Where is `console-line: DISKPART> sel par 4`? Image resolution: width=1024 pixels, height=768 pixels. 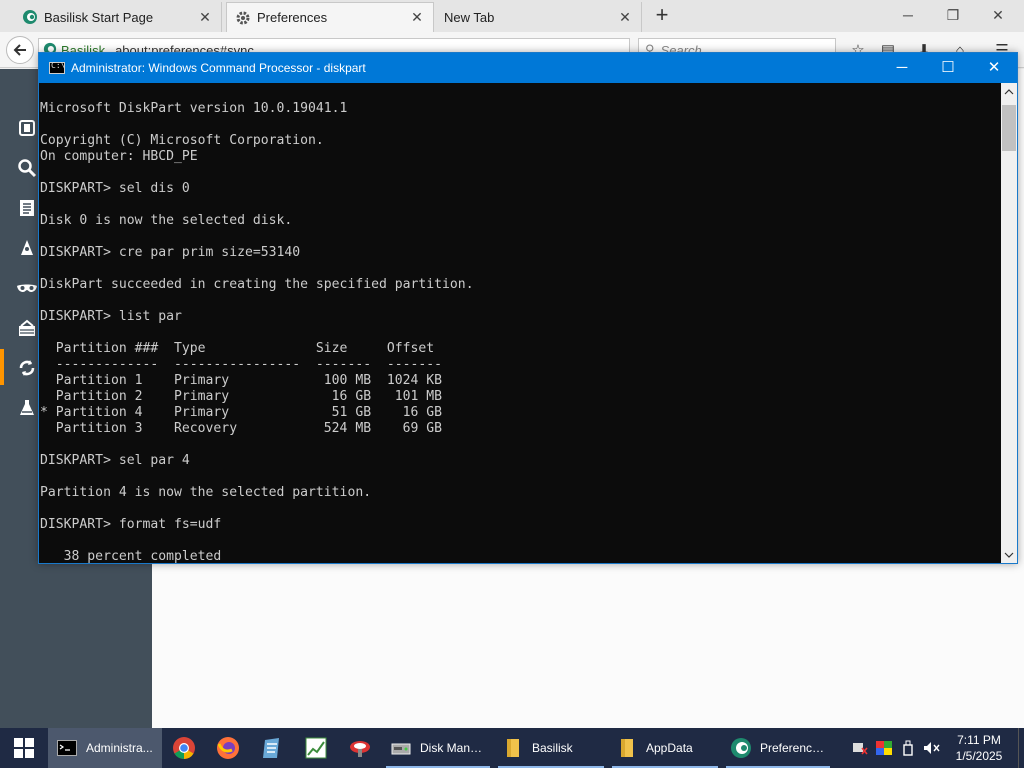 console-line: DISKPART> sel par 4 is located at coordinates (115, 460).